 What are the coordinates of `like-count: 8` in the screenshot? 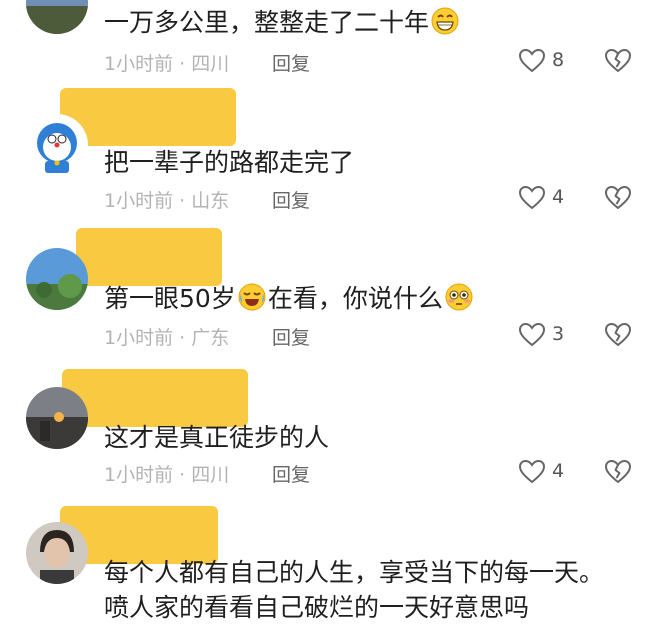 It's located at (558, 60).